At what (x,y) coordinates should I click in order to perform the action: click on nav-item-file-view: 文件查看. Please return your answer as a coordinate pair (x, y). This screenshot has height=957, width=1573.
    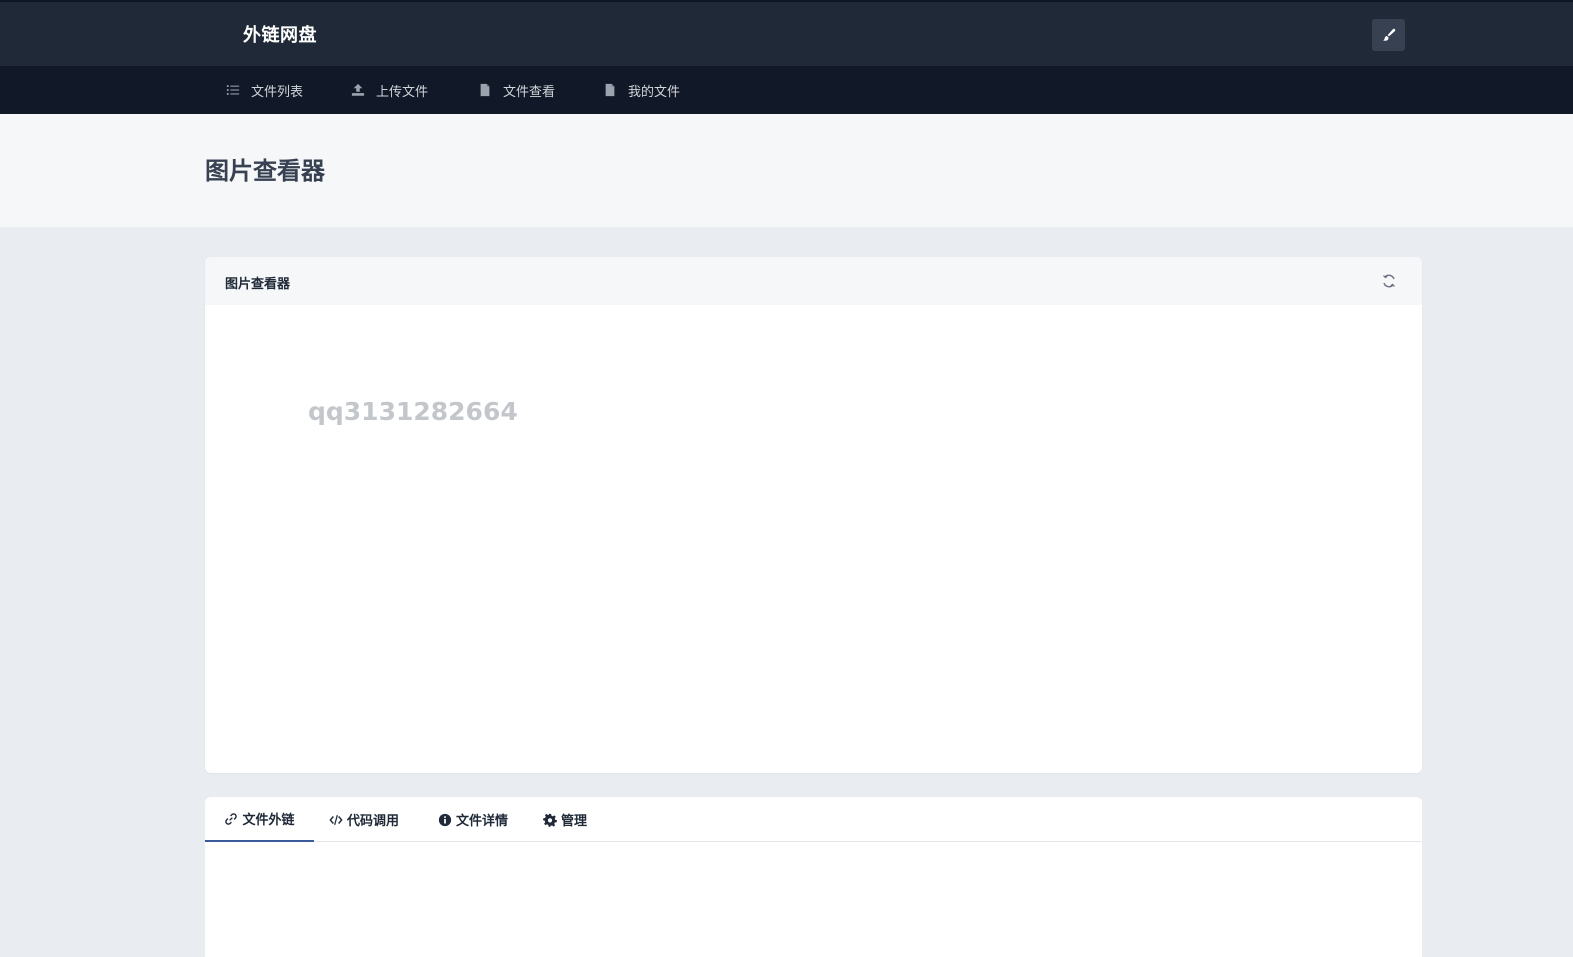
    Looking at the image, I should click on (516, 90).